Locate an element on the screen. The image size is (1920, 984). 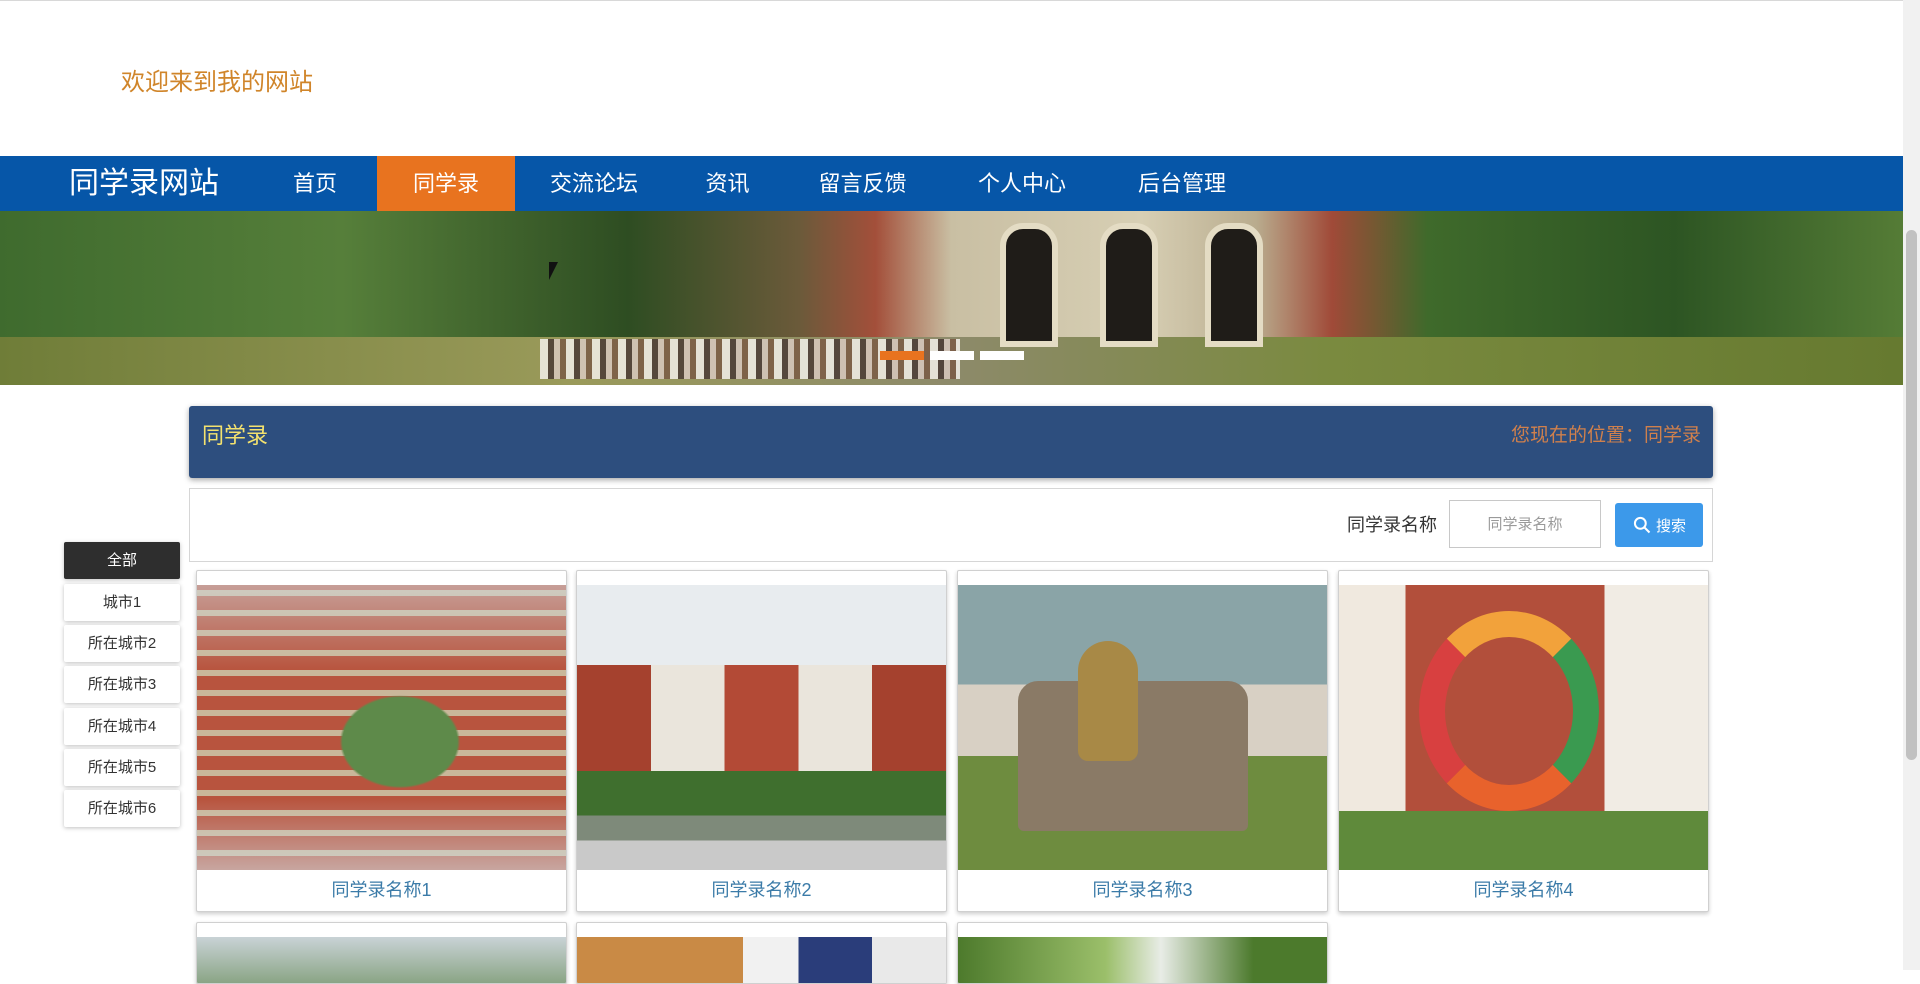
section-title-bar: 同学录 您现在的位置：同学录 is located at coordinates (951, 442).